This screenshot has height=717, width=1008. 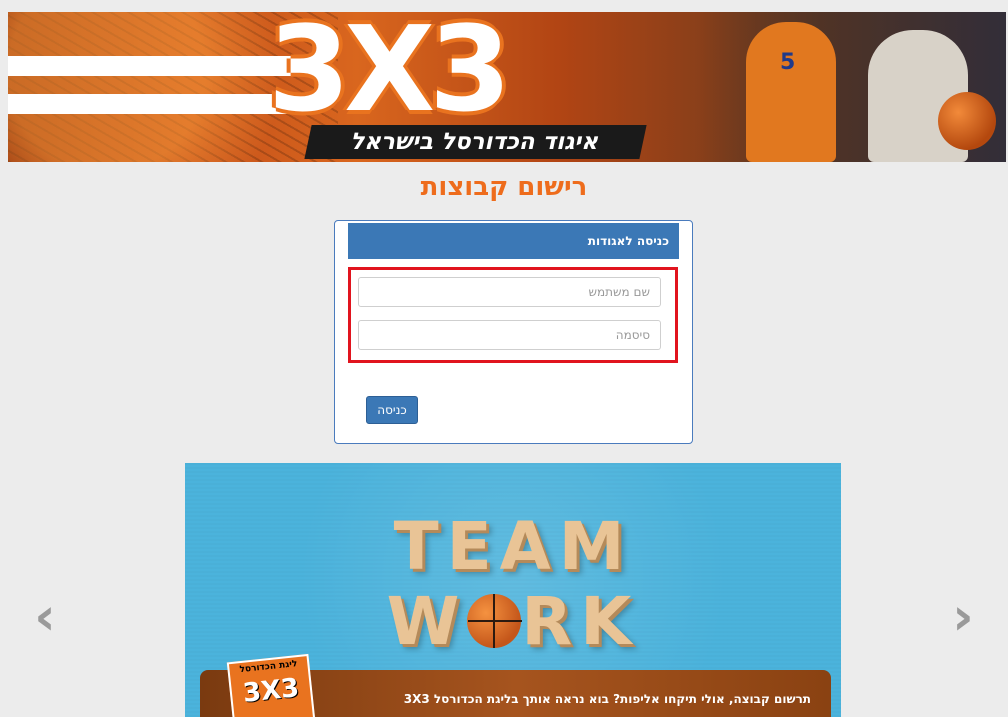 I want to click on password-input, so click(x=509, y=335).